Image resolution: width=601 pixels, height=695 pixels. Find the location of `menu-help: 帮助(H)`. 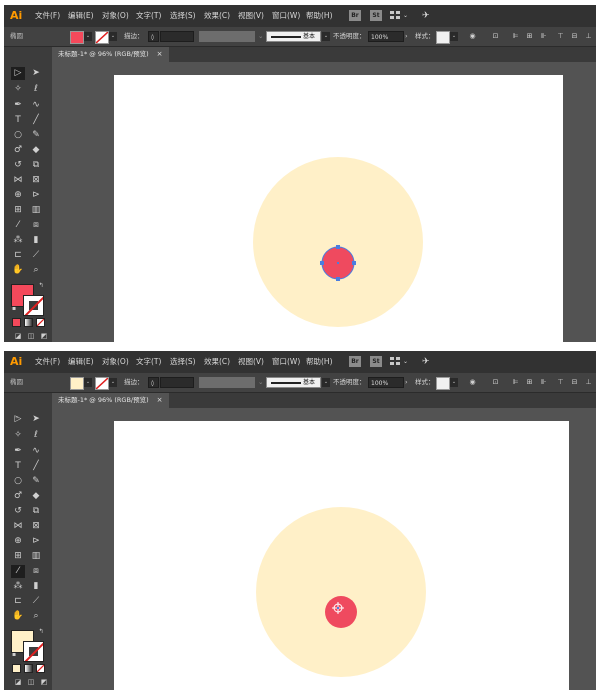

menu-help: 帮助(H) is located at coordinates (319, 362).